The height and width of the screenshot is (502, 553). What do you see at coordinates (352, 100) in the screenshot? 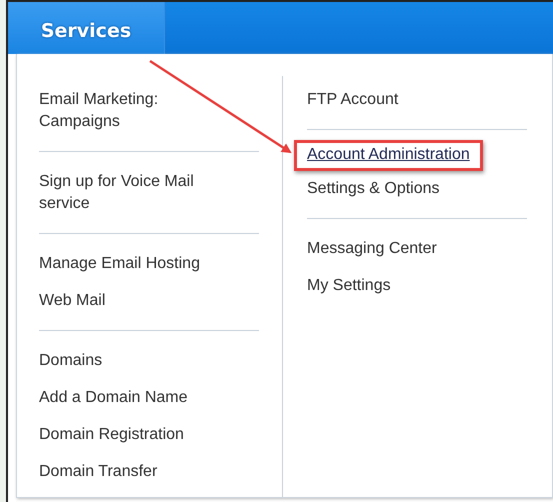
I see `menu-link: FTP Account` at bounding box center [352, 100].